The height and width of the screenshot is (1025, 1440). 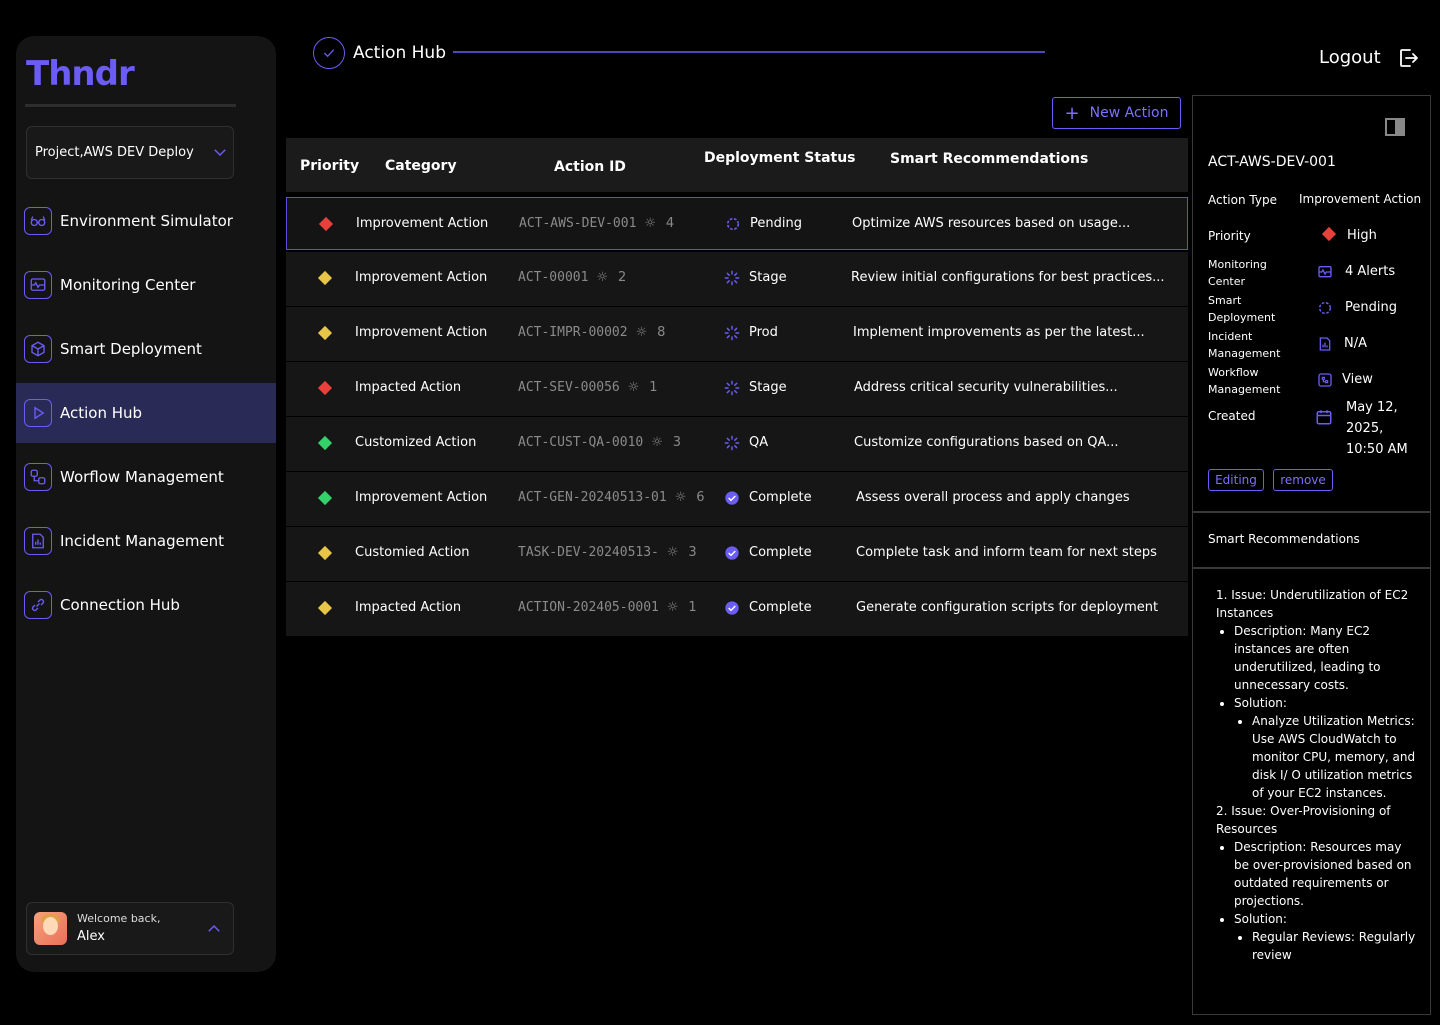 I want to click on priority-green-icon, so click(x=325, y=498).